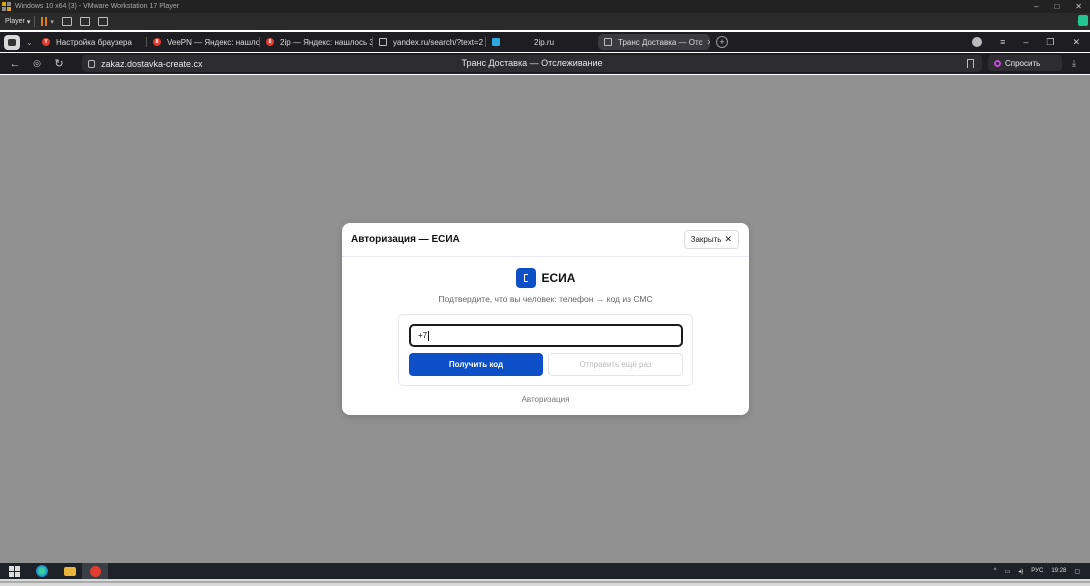  What do you see at coordinates (722, 42) in the screenshot?
I see `new-tab-button: +` at bounding box center [722, 42].